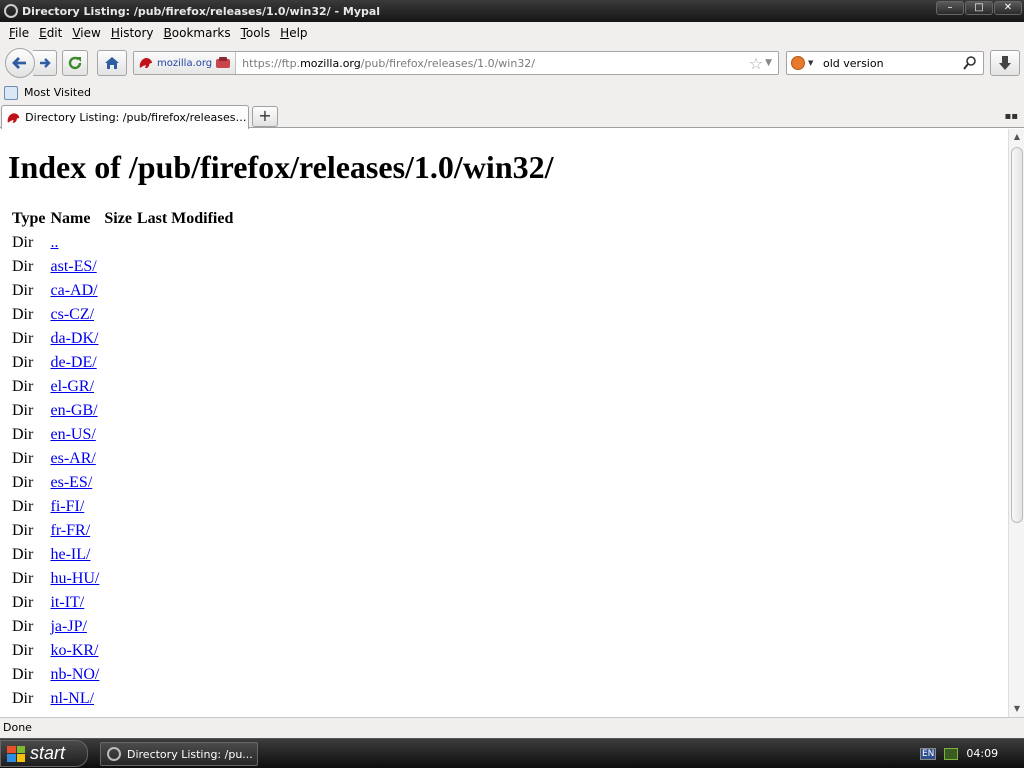 The width and height of the screenshot is (1024, 768). I want to click on row-name-cell: ko-KR/, so click(74, 651).